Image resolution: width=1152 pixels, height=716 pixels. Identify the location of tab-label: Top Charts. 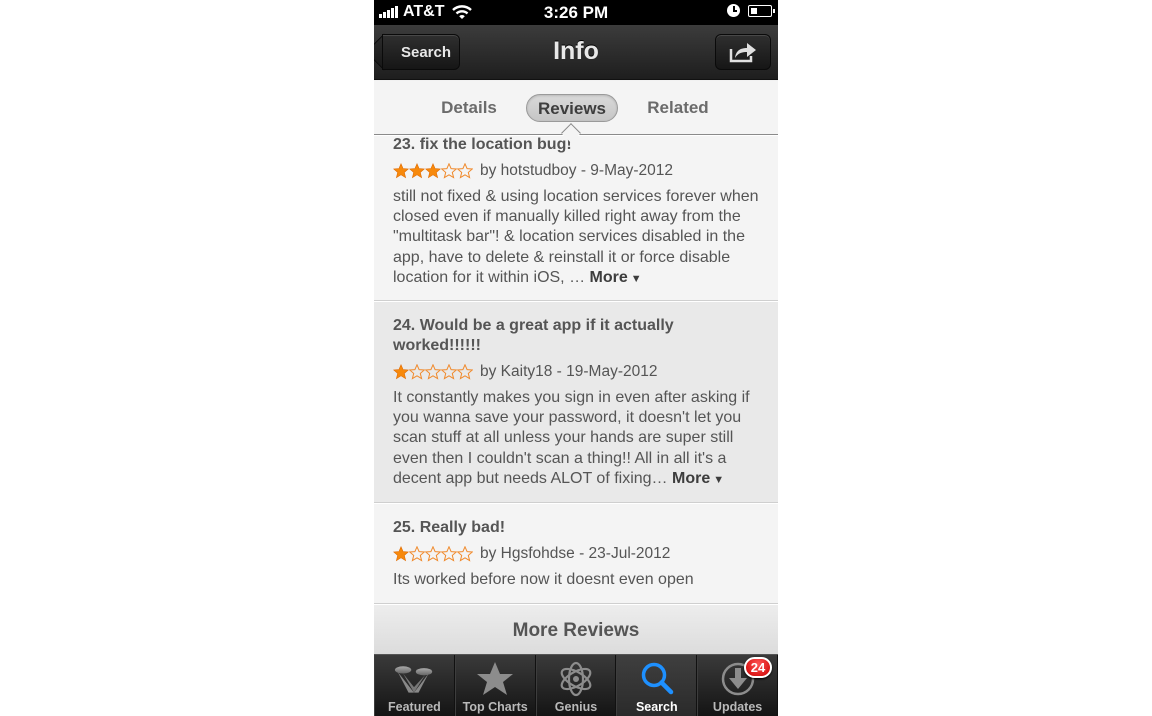
(495, 707).